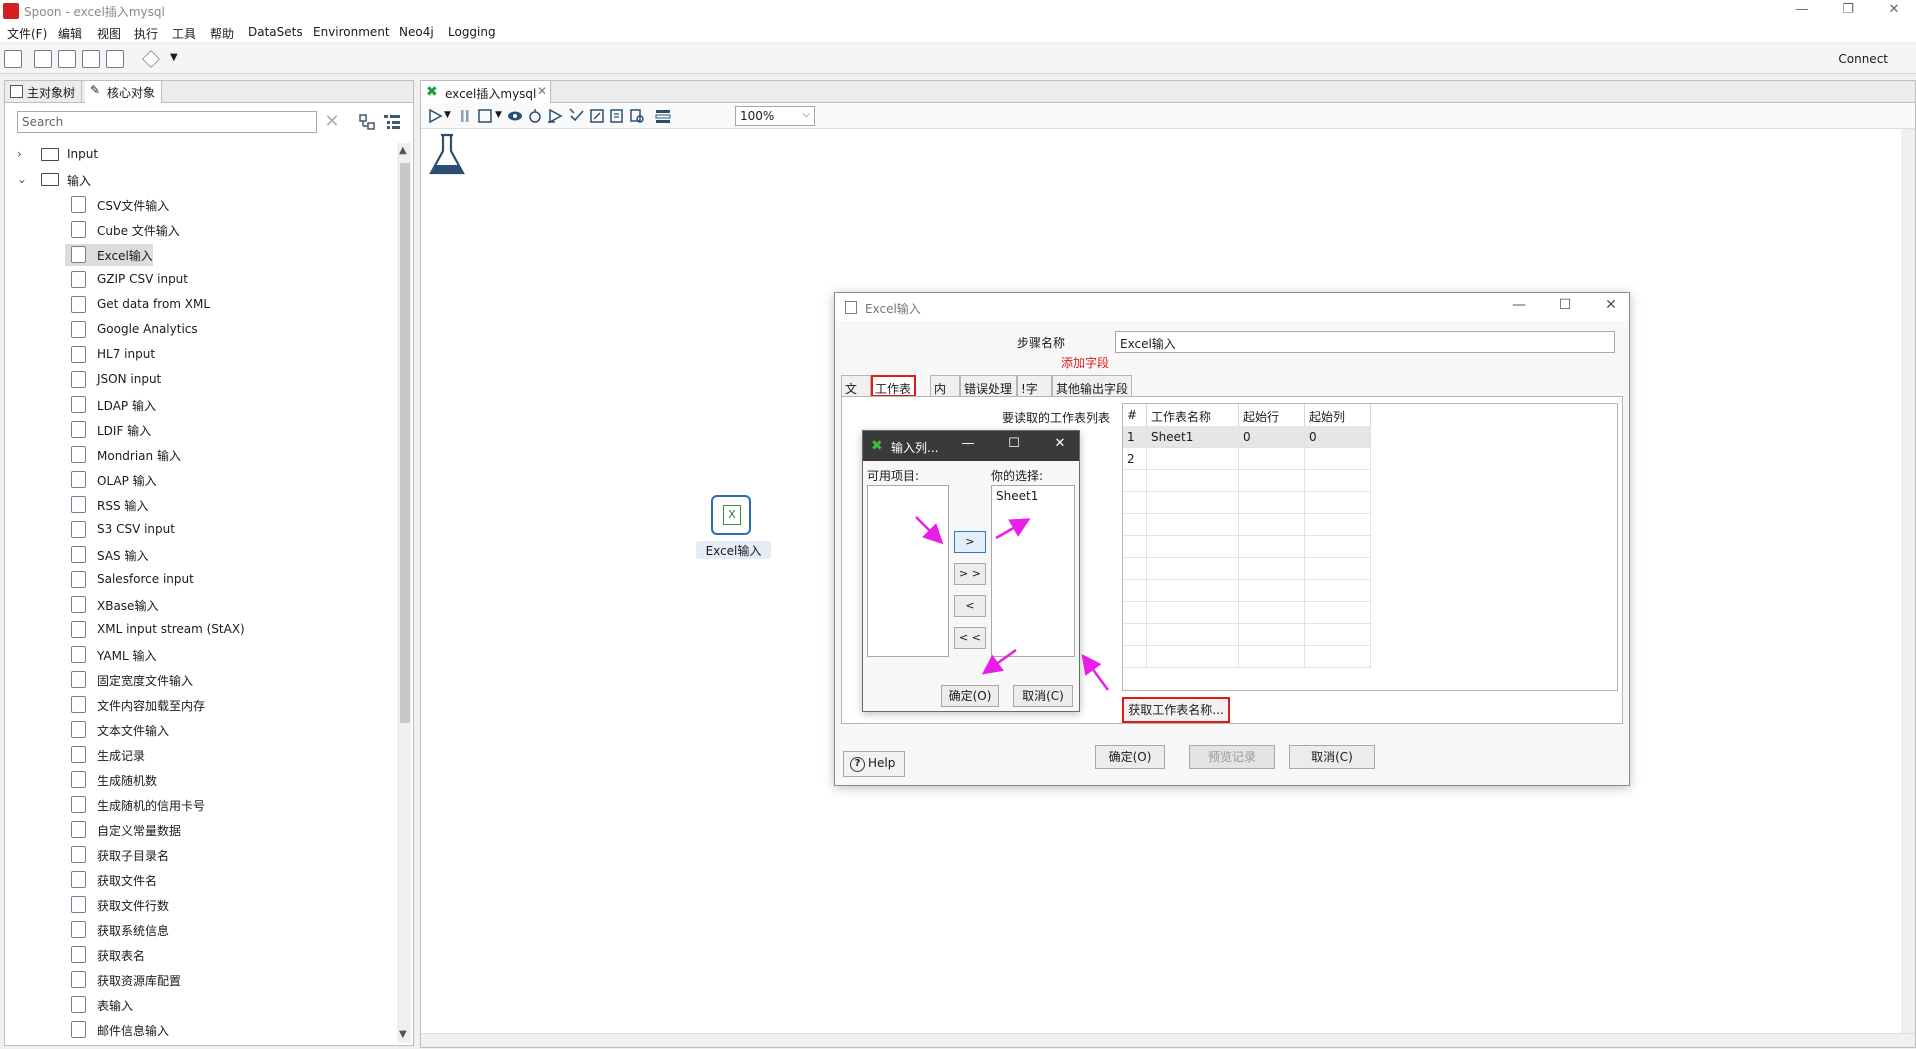 The image size is (1916, 1049). I want to click on menu-logging: Logging, so click(472, 32).